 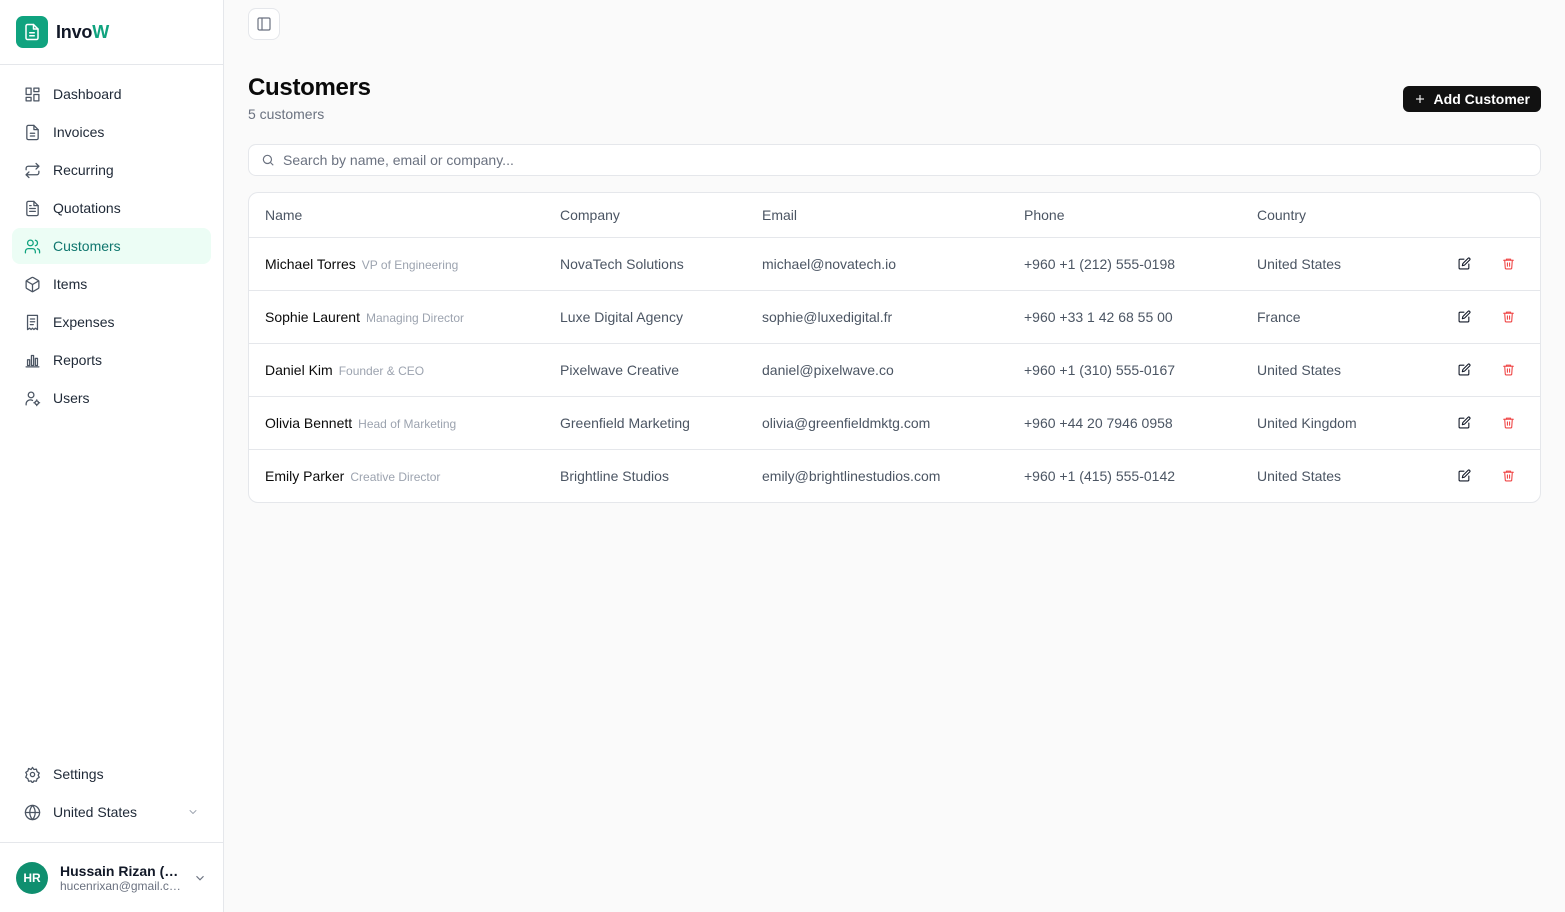 I want to click on search-bar, so click(x=894, y=160).